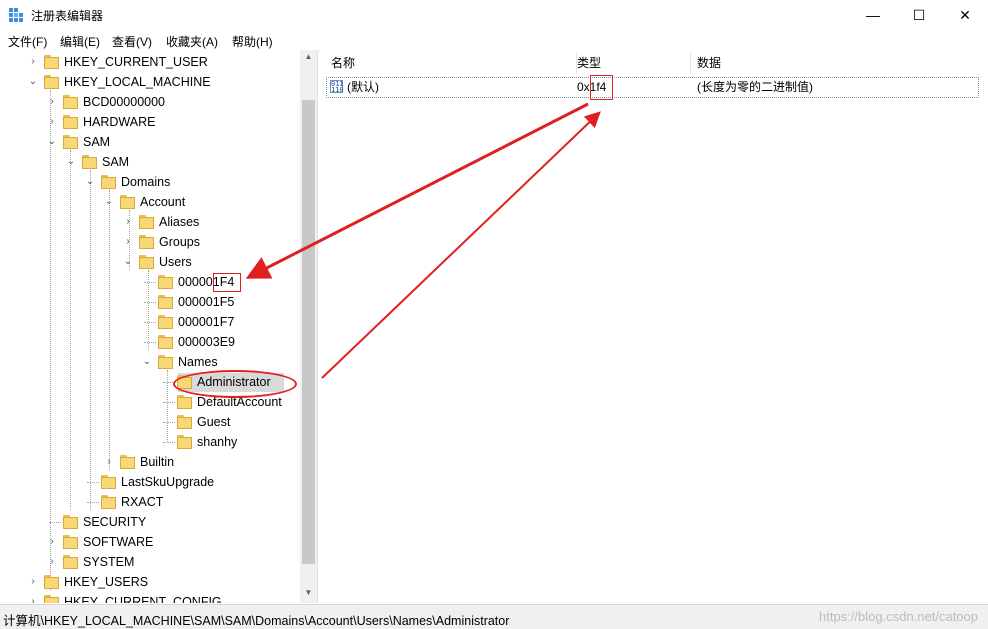  I want to click on arrow-to-type-value, so click(461, 245).